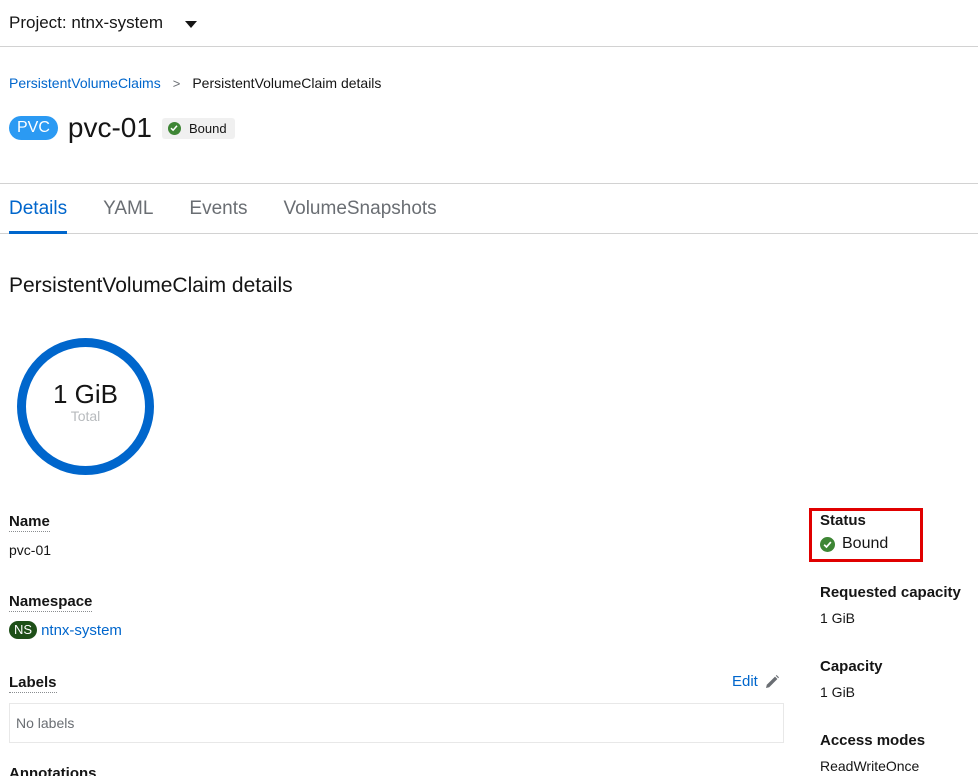  What do you see at coordinates (33, 683) in the screenshot?
I see `labels-label: Labels` at bounding box center [33, 683].